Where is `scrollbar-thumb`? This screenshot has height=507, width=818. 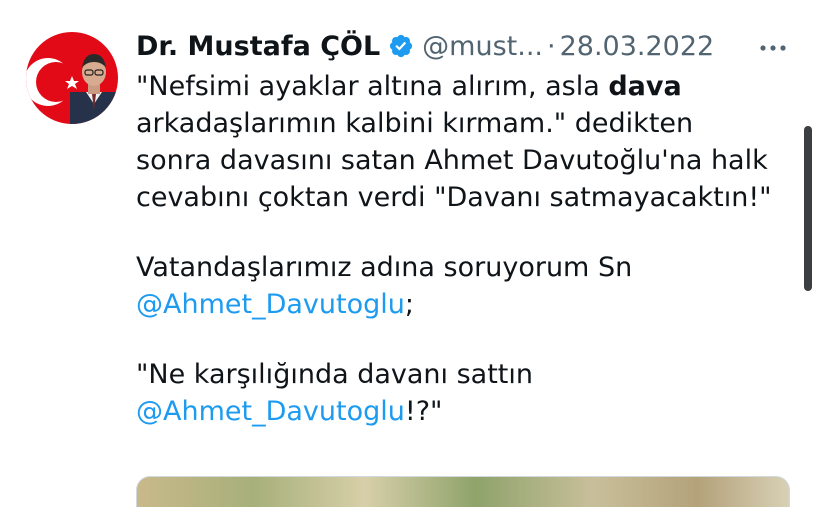
scrollbar-thumb is located at coordinates (808, 208).